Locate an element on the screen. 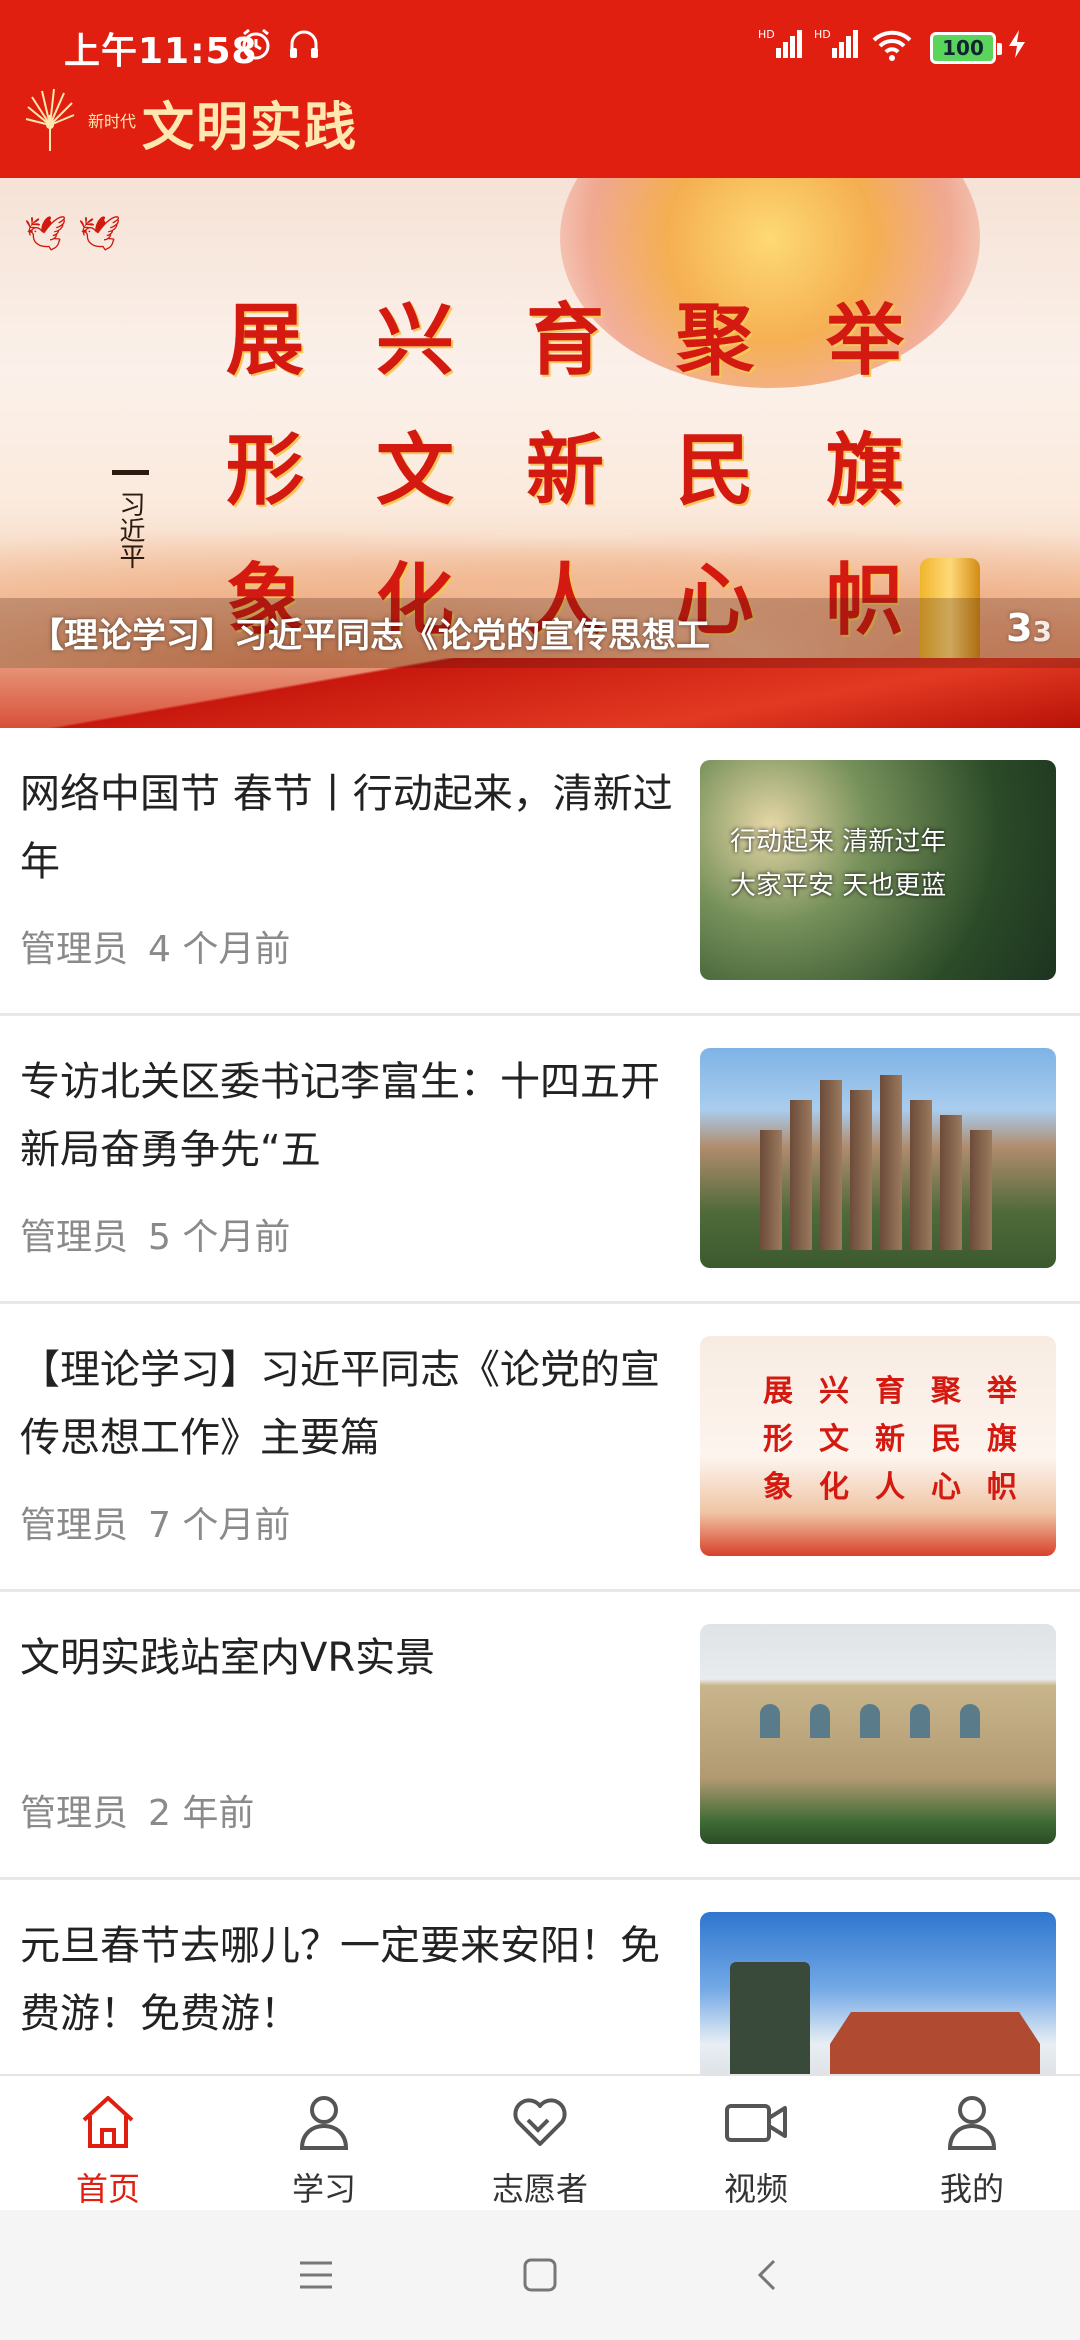 This screenshot has width=1080, height=2340. banner-slogan: 展 兴 育 聚 举 形 文 新 民 旗 象 化 人 心 帜 is located at coordinates (565, 464).